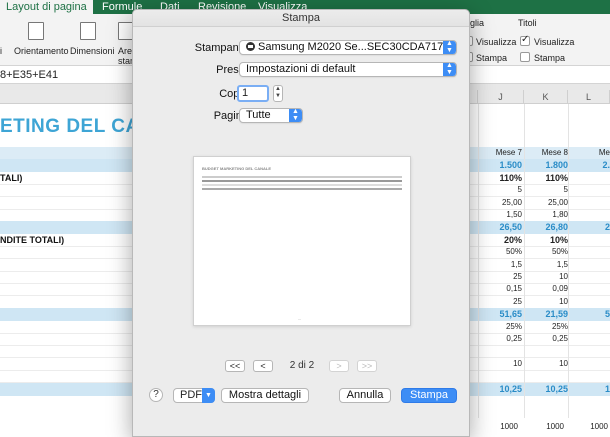  What do you see at coordinates (496, 42) in the screenshot?
I see `gridlines-view-label: Visualizza` at bounding box center [496, 42].